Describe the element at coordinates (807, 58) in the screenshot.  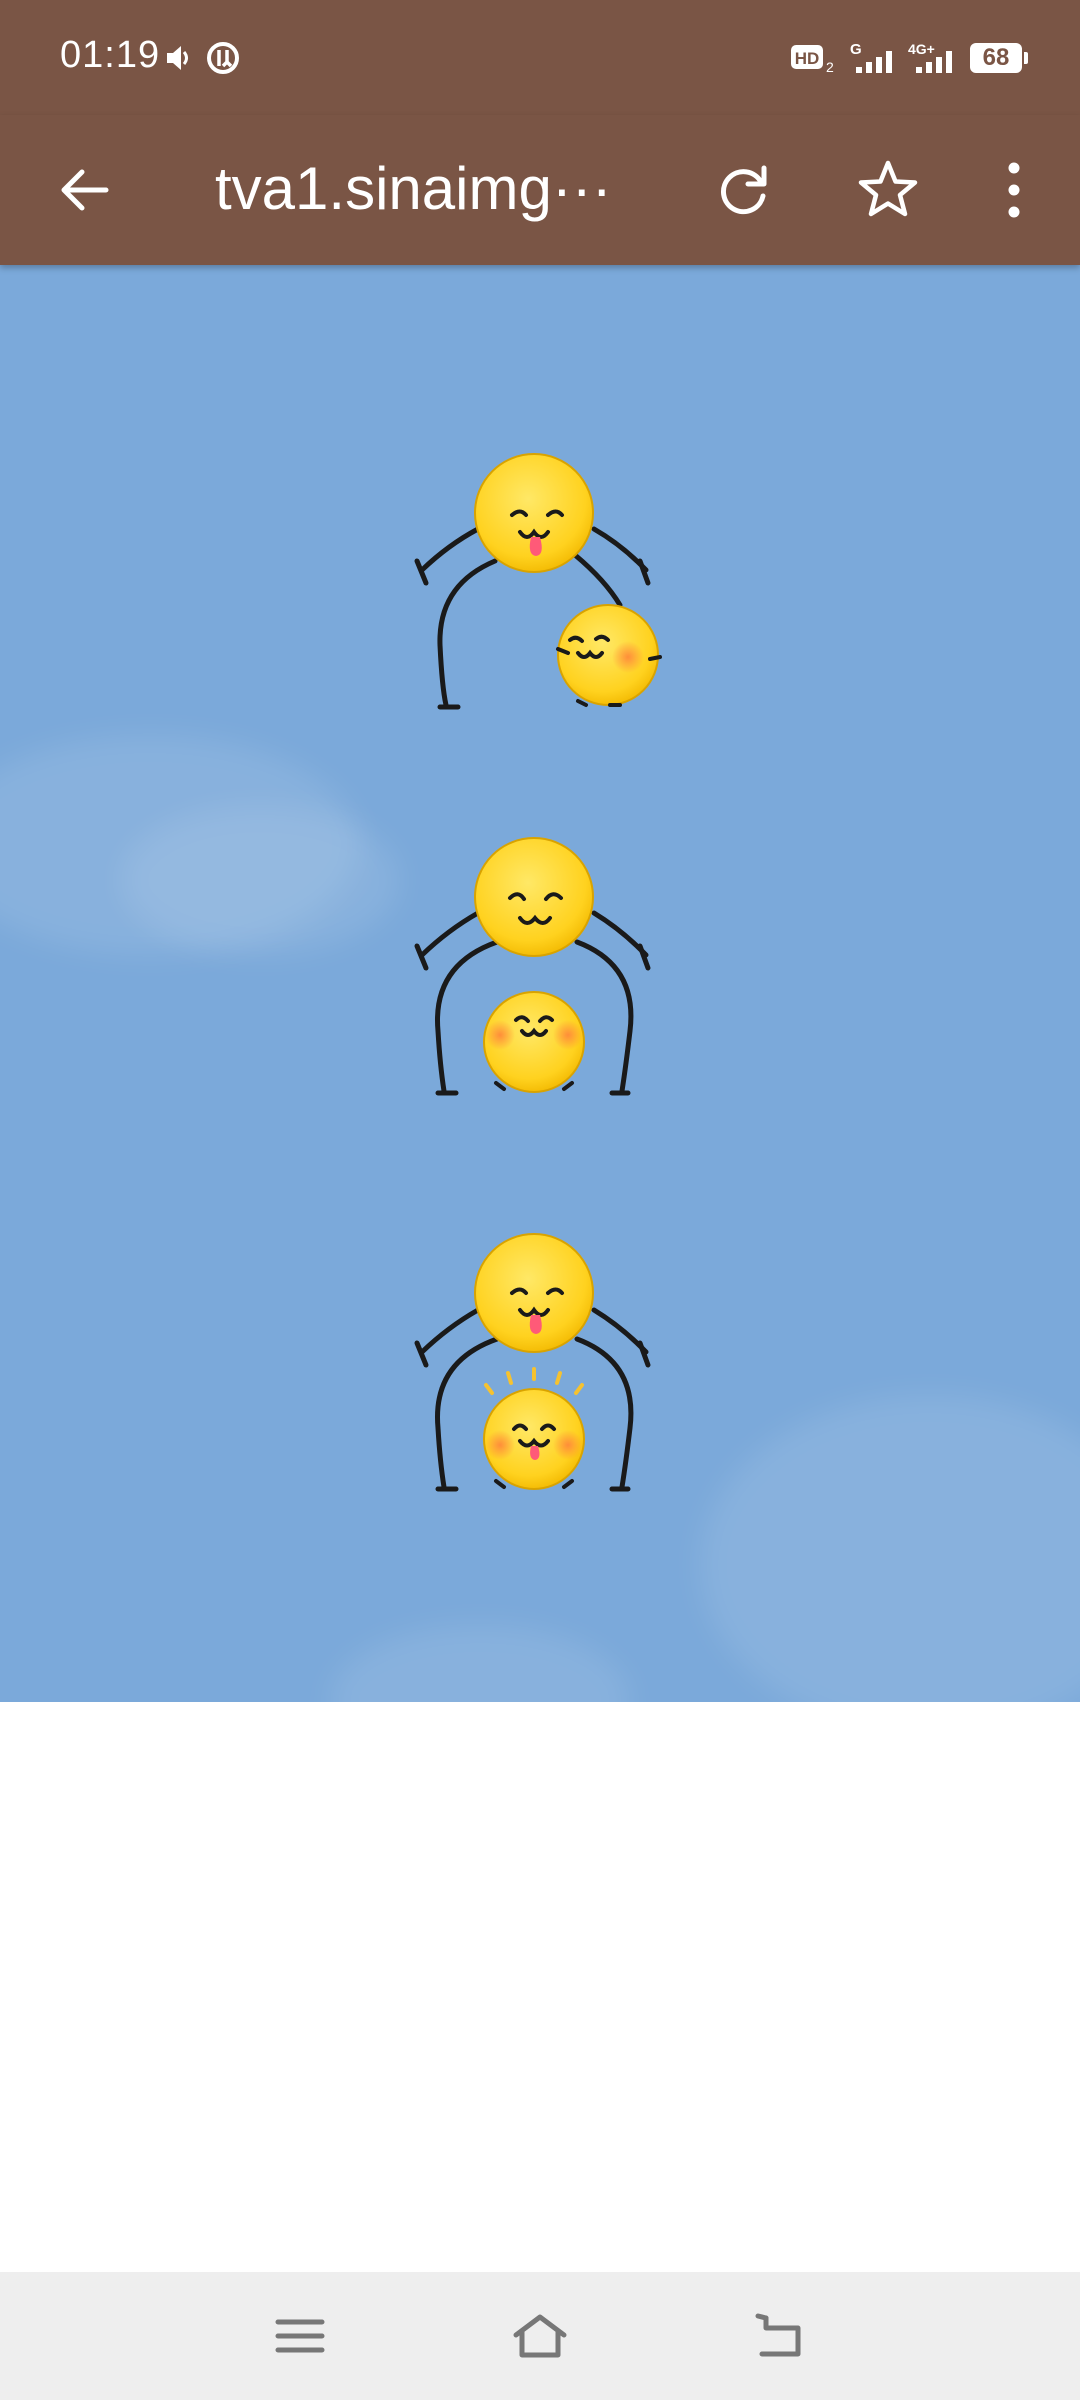
I see `svg-text: HD` at that location.